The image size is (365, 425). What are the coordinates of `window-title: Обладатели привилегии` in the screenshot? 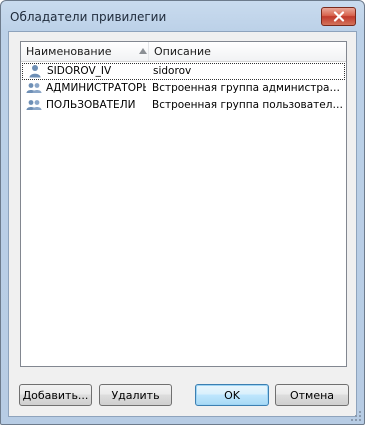 It's located at (88, 17).